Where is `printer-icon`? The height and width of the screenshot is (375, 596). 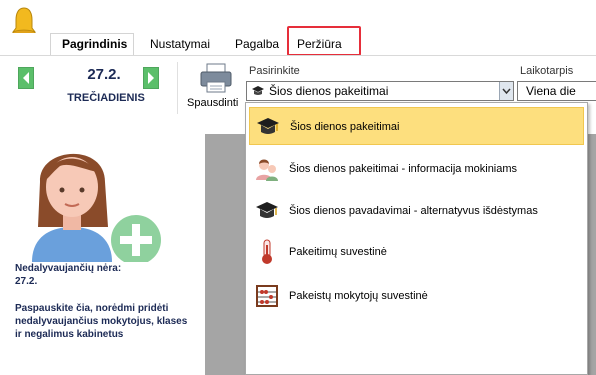
printer-icon is located at coordinates (216, 78).